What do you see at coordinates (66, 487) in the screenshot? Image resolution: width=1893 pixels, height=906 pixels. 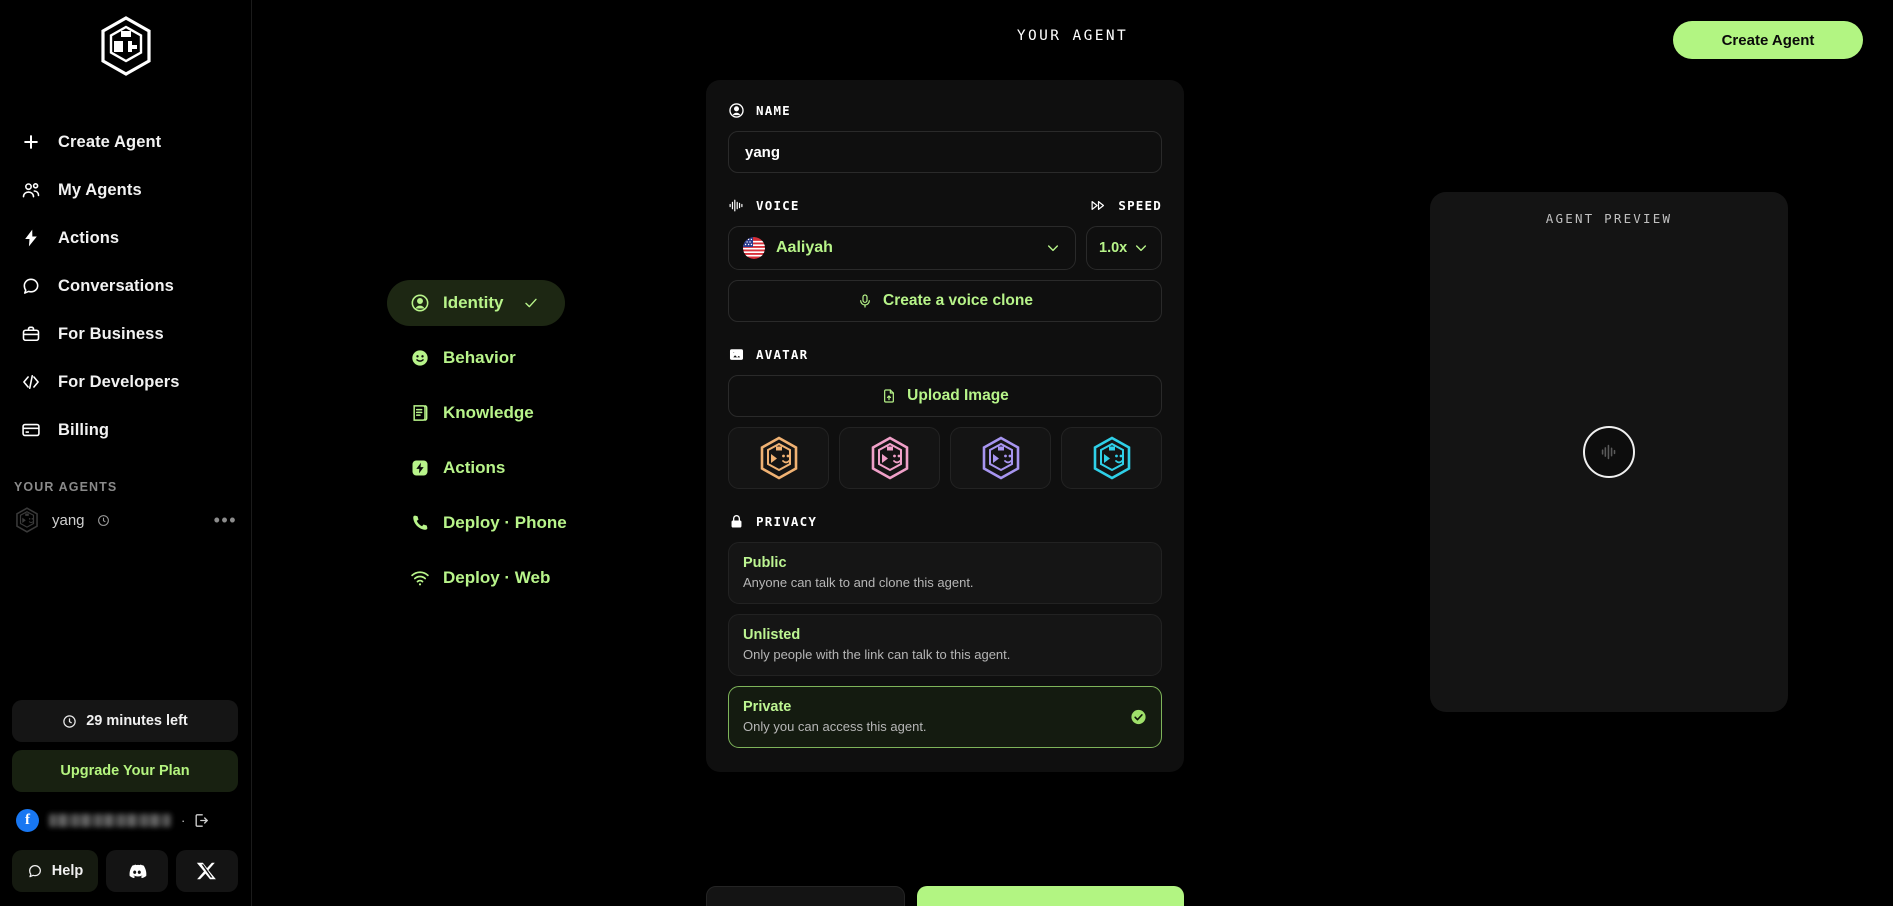 I see `your-agents-heading: YOUR AGENTS` at bounding box center [66, 487].